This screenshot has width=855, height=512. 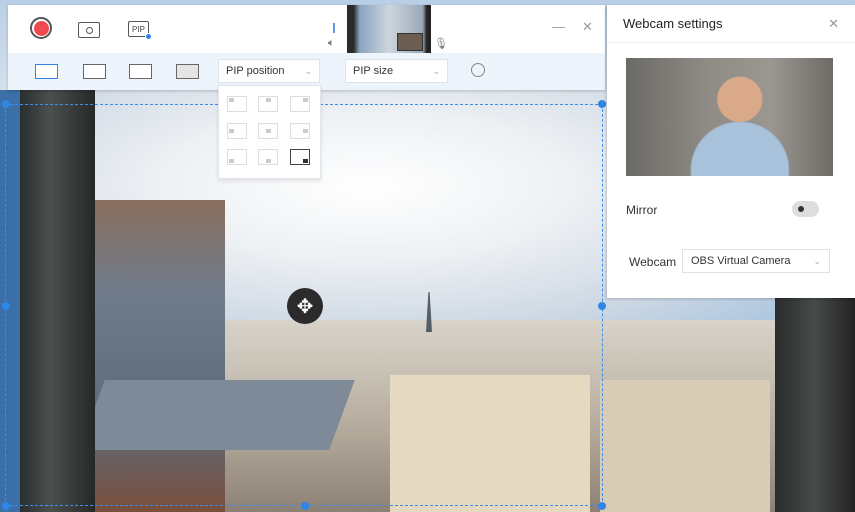 What do you see at coordinates (140, 71) in the screenshot?
I see `webcam-only-mode-button` at bounding box center [140, 71].